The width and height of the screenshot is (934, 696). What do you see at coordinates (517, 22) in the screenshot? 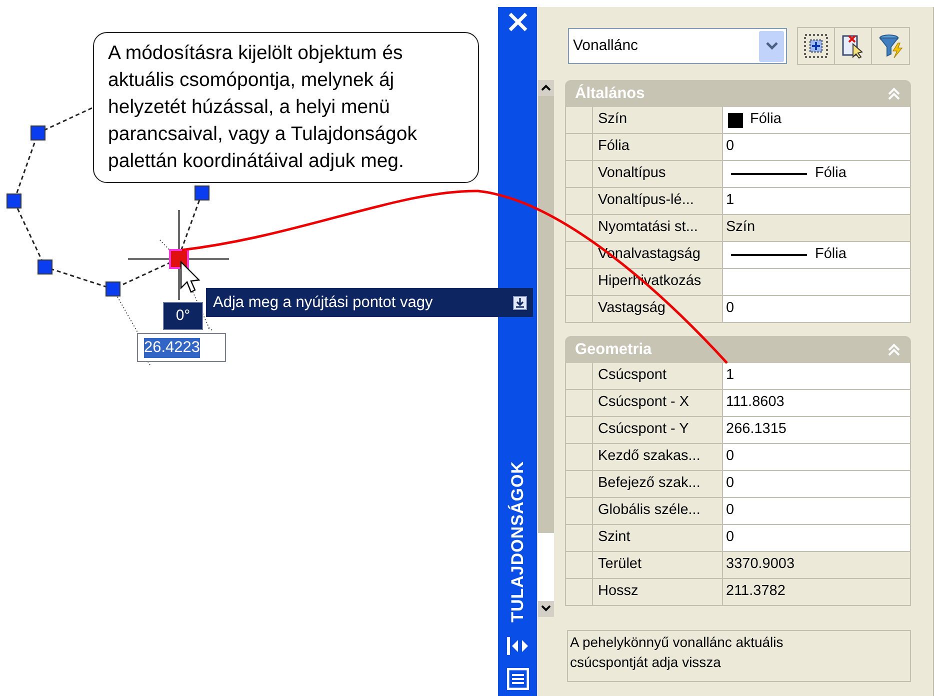
I see `close-icon` at bounding box center [517, 22].